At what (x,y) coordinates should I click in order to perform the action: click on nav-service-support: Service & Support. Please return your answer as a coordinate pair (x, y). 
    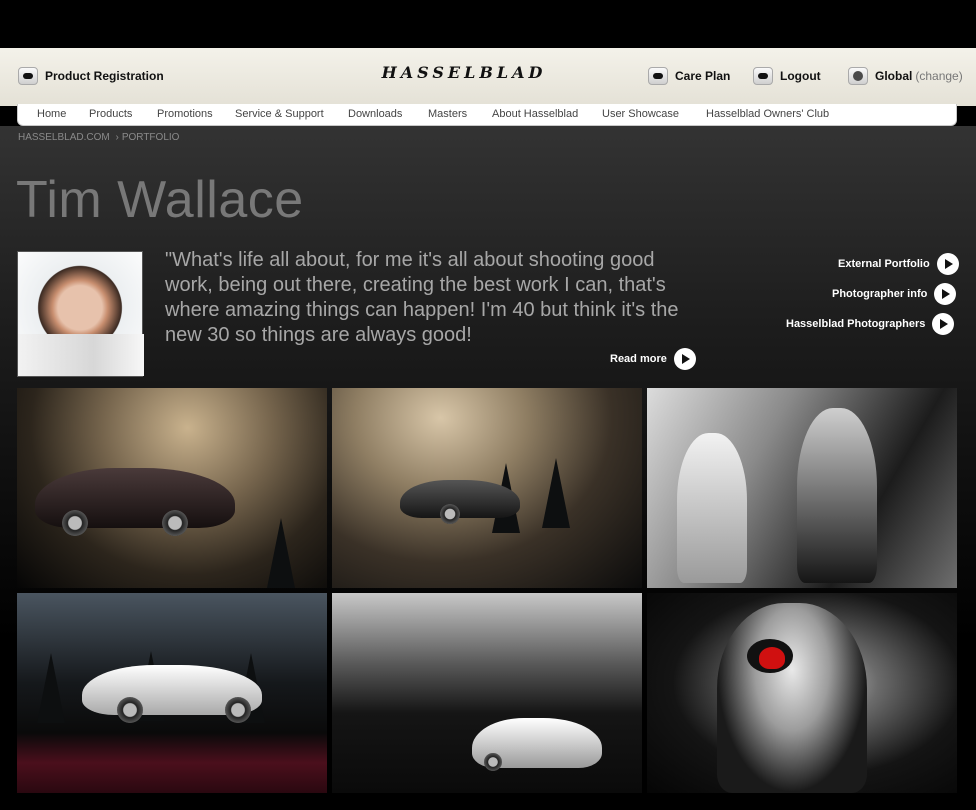
    Looking at the image, I should click on (279, 114).